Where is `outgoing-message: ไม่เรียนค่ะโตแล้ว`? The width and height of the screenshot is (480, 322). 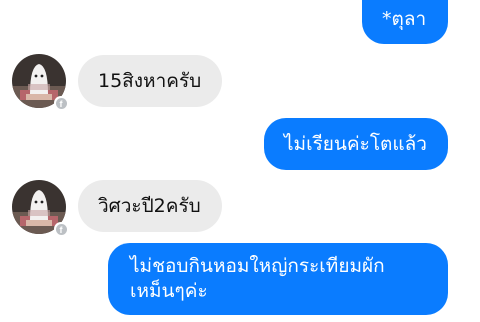
outgoing-message: ไม่เรียนค่ะโตแล้ว is located at coordinates (356, 144).